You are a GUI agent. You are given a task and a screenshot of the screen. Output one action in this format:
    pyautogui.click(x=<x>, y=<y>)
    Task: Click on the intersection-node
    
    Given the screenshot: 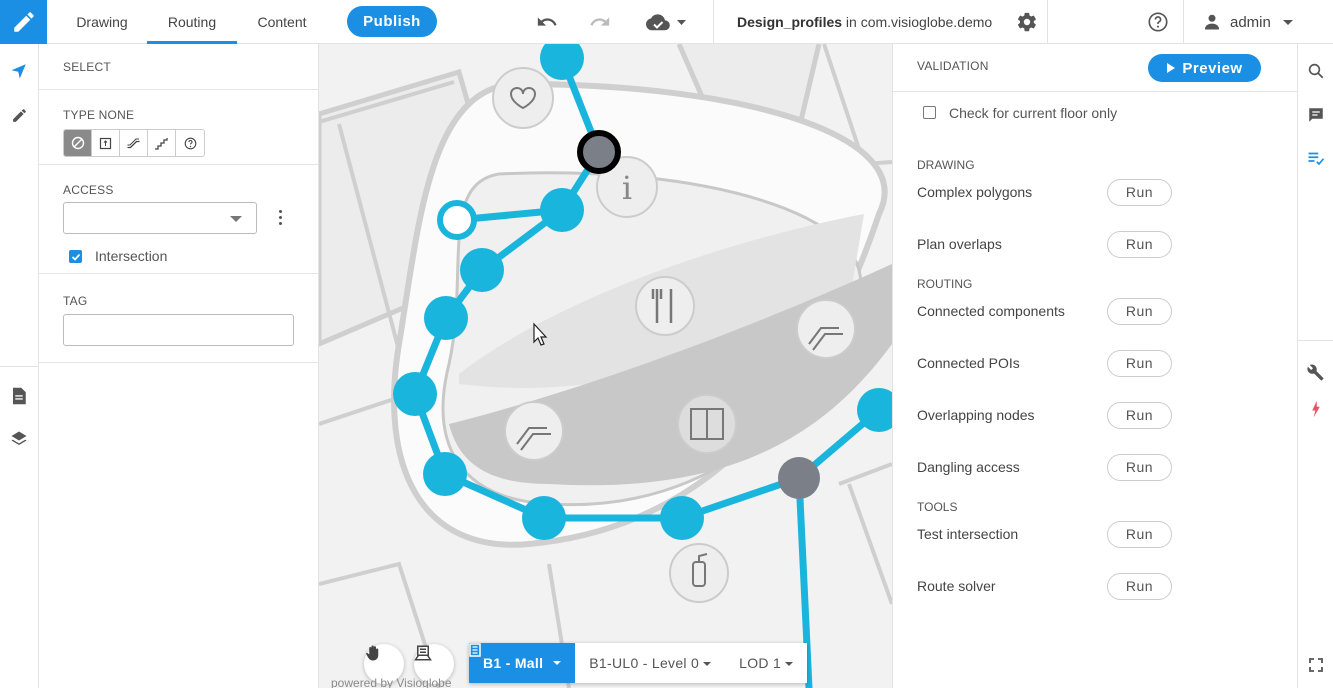 What is the action you would take?
    pyautogui.click(x=799, y=478)
    